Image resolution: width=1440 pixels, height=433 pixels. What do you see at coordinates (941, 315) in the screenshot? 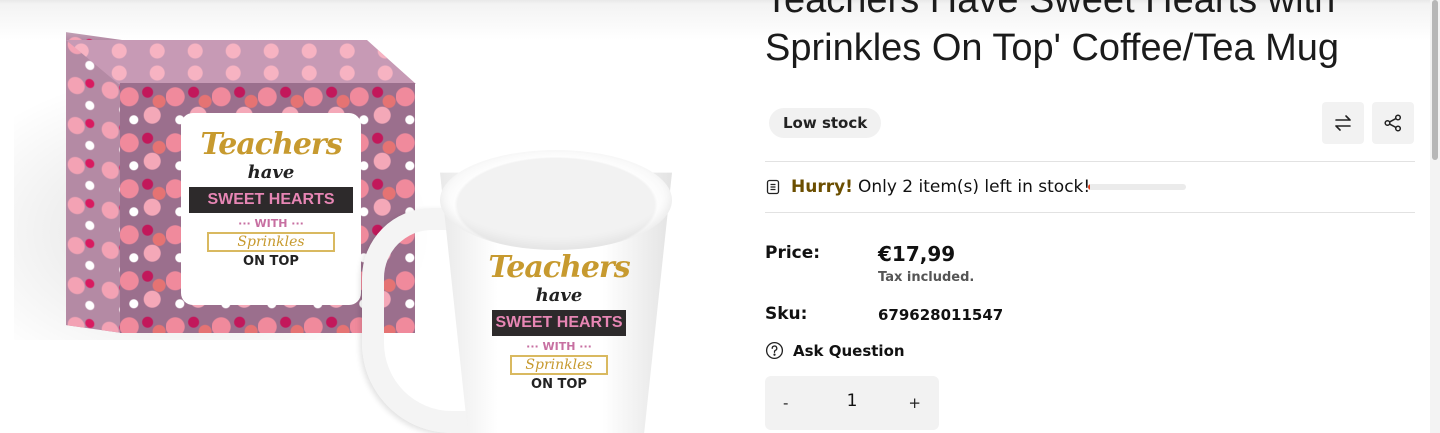
I see `sku-value: 679628011547` at bounding box center [941, 315].